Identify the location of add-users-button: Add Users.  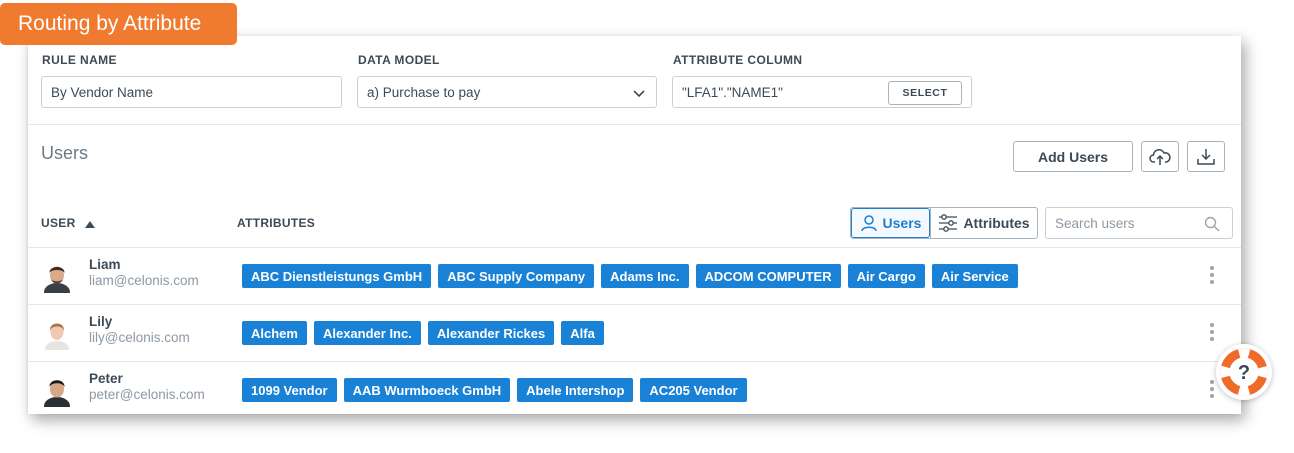
(1073, 156).